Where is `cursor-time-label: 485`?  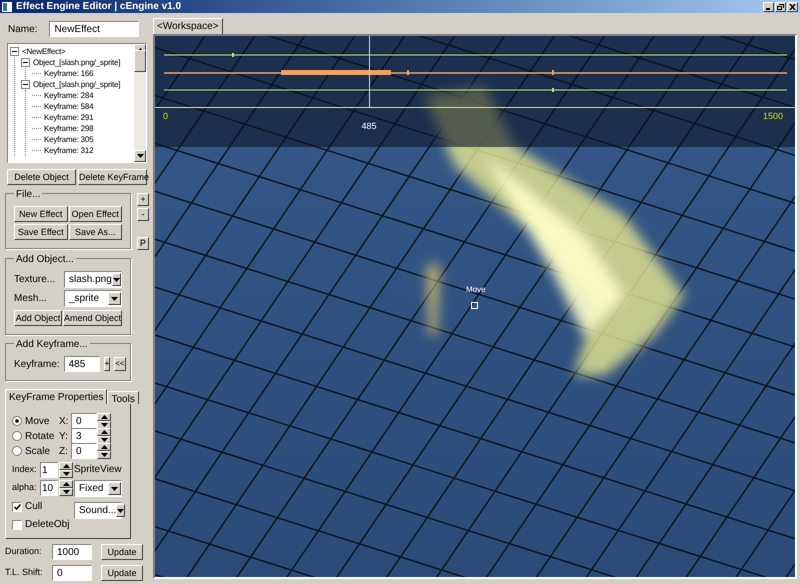 cursor-time-label: 485 is located at coordinates (369, 126).